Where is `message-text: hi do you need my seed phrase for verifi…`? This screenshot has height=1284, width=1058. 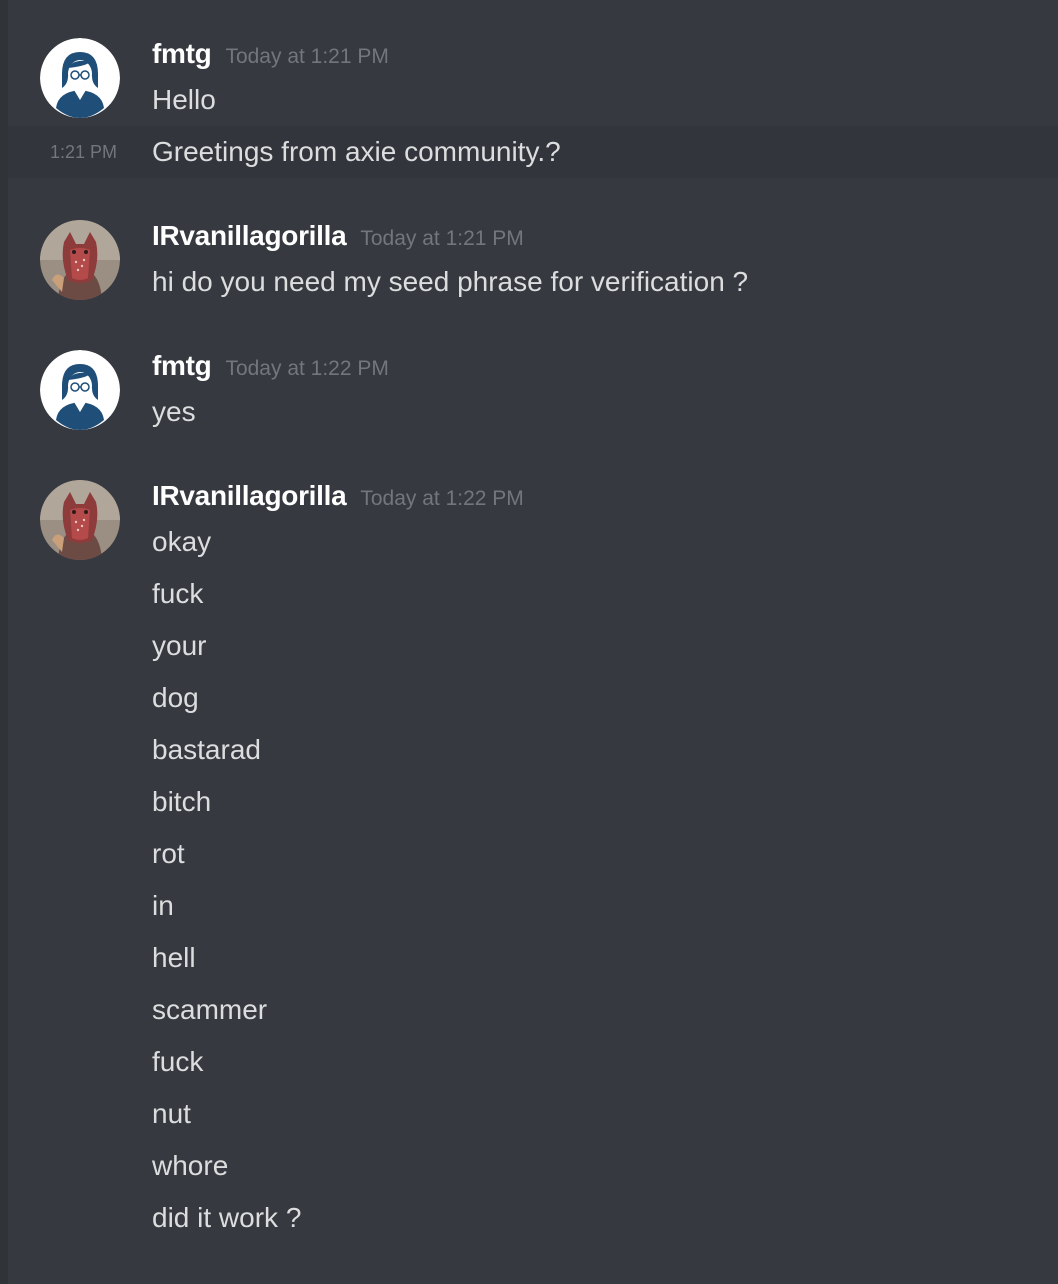
message-text: hi do you need my seed phrase for verifi… is located at coordinates (450, 281).